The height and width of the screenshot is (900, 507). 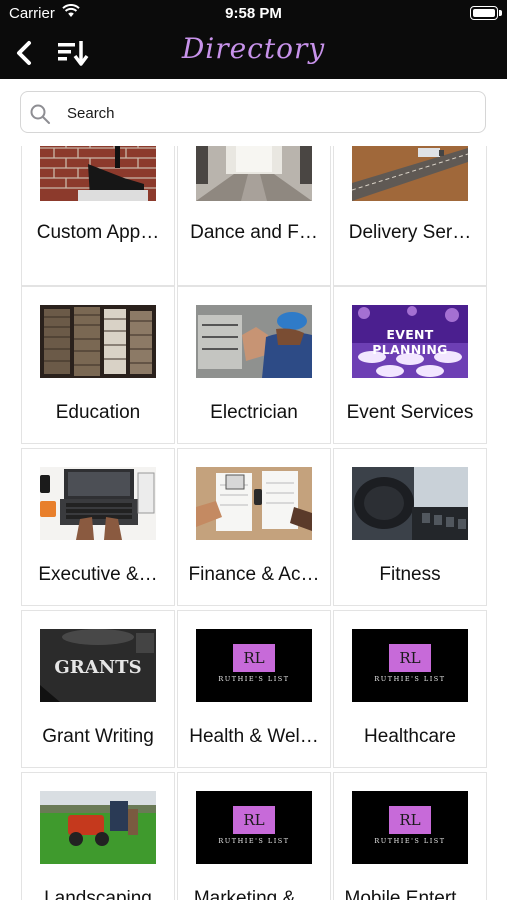 I want to click on event-planning-photo: EVENT PLANNING, so click(x=410, y=341).